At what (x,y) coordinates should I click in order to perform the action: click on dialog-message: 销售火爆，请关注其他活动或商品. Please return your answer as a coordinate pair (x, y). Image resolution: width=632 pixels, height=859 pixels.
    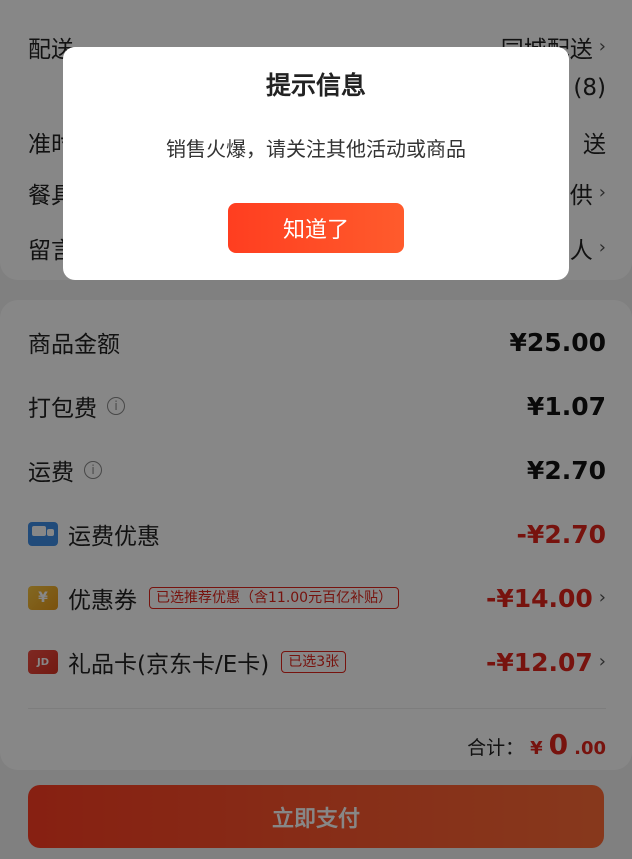
    Looking at the image, I should click on (316, 149).